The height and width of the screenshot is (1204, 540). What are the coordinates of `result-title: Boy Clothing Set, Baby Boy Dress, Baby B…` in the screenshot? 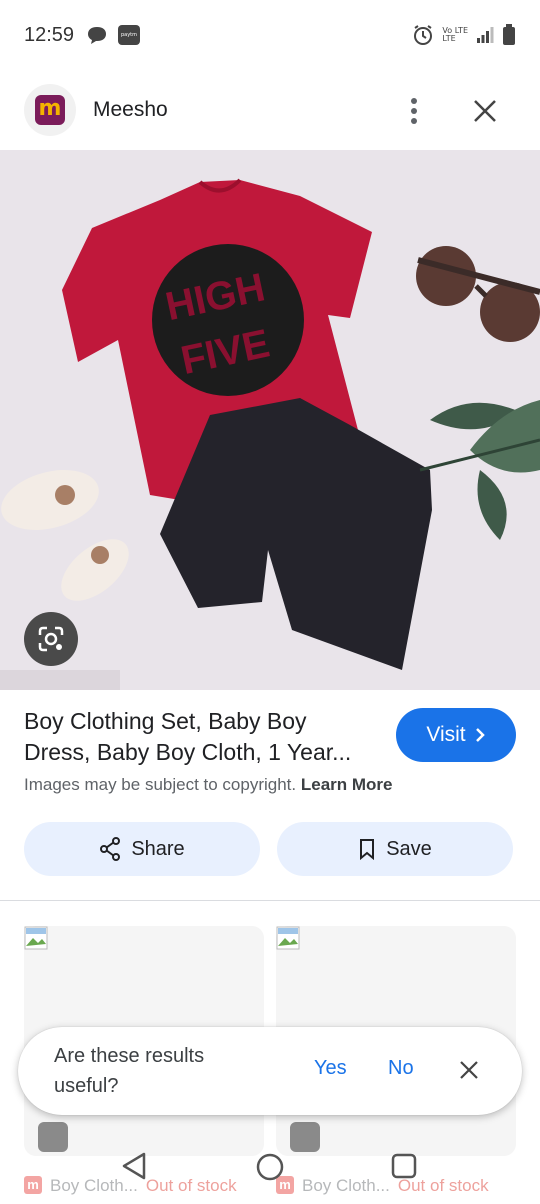 It's located at (199, 737).